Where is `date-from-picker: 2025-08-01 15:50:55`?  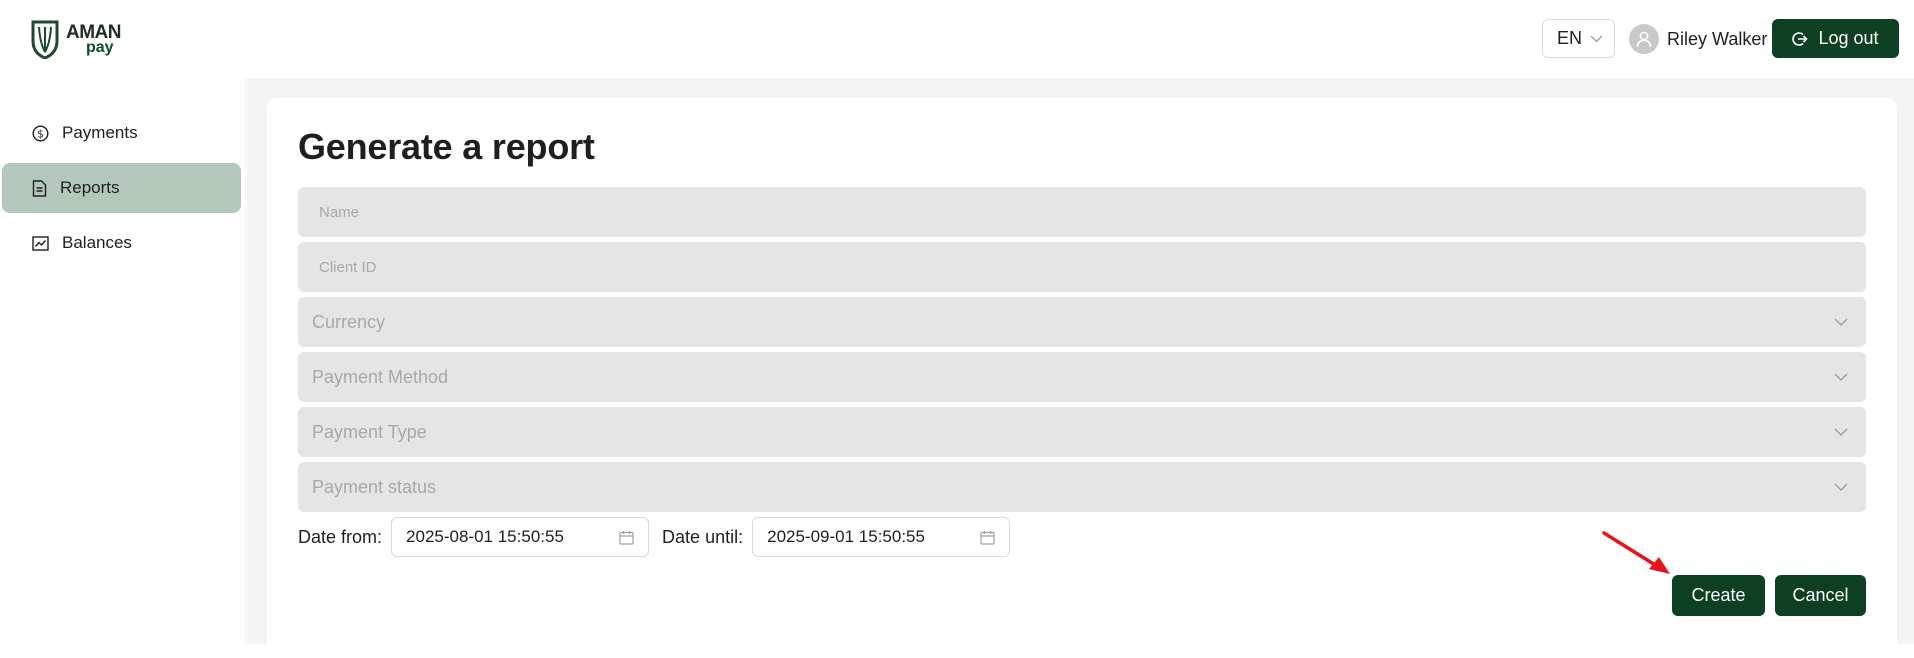
date-from-picker: 2025-08-01 15:50:55 is located at coordinates (520, 537).